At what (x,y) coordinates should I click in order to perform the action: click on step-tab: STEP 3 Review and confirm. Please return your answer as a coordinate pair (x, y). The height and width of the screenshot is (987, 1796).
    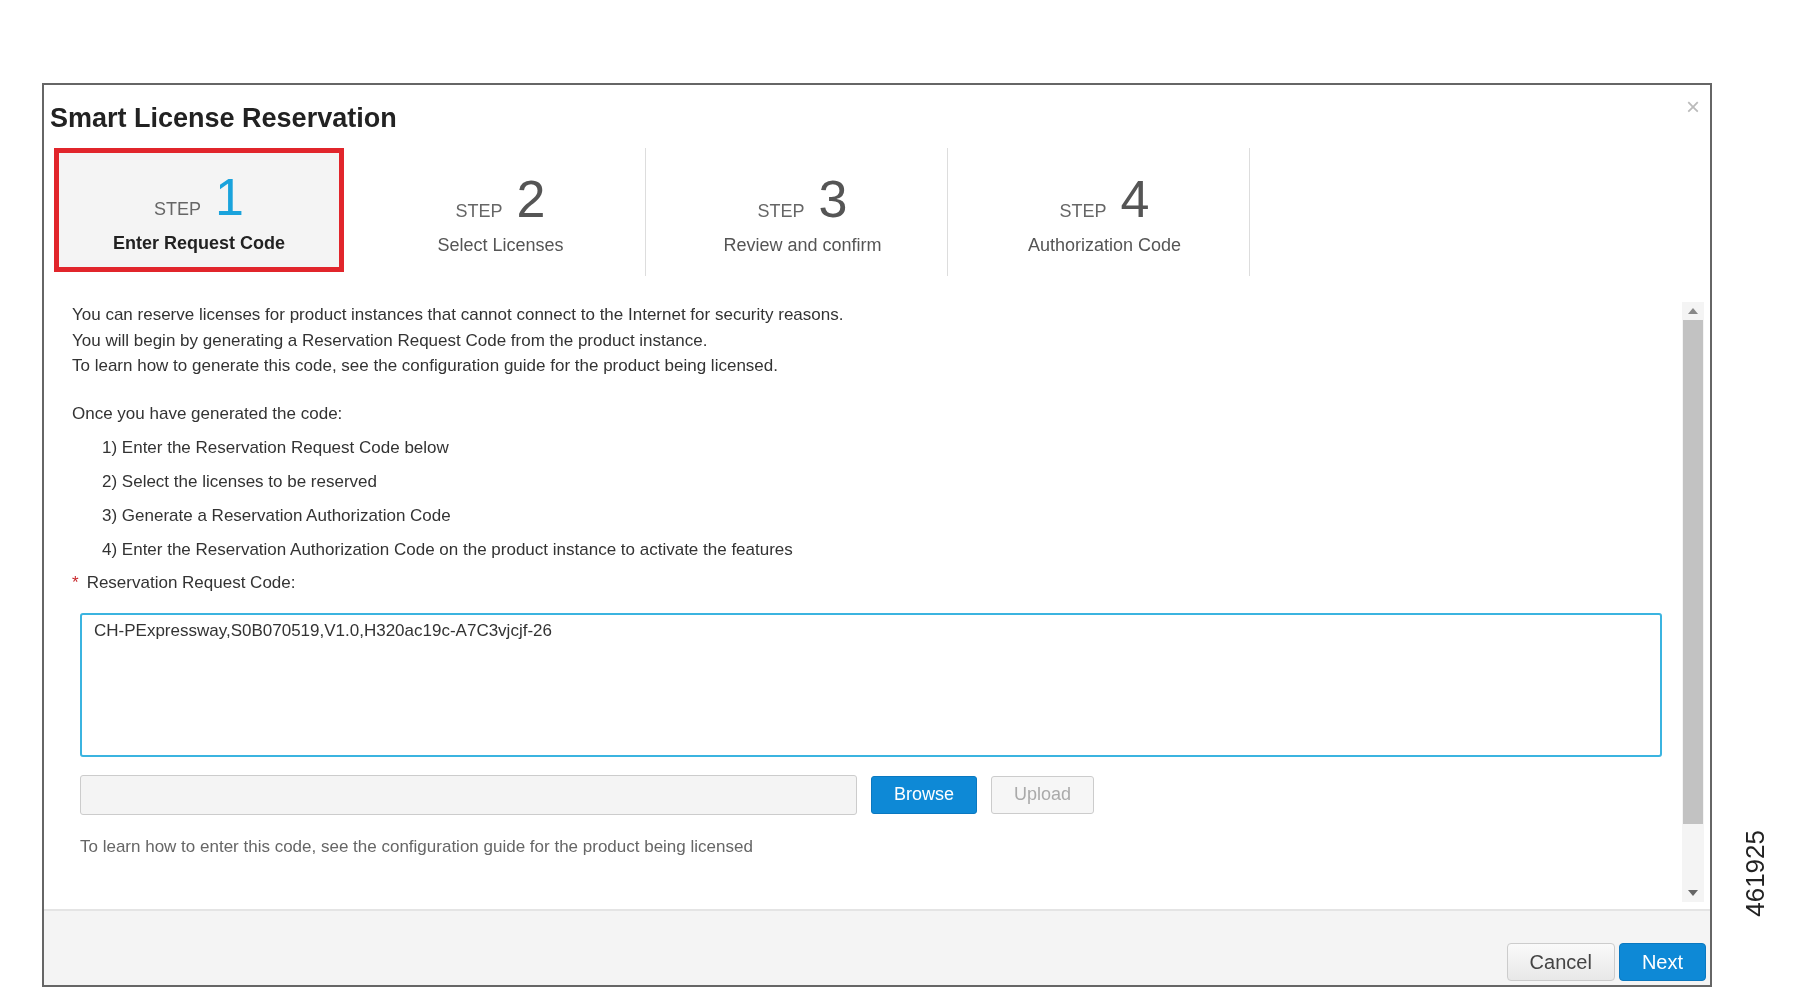
    Looking at the image, I should click on (803, 212).